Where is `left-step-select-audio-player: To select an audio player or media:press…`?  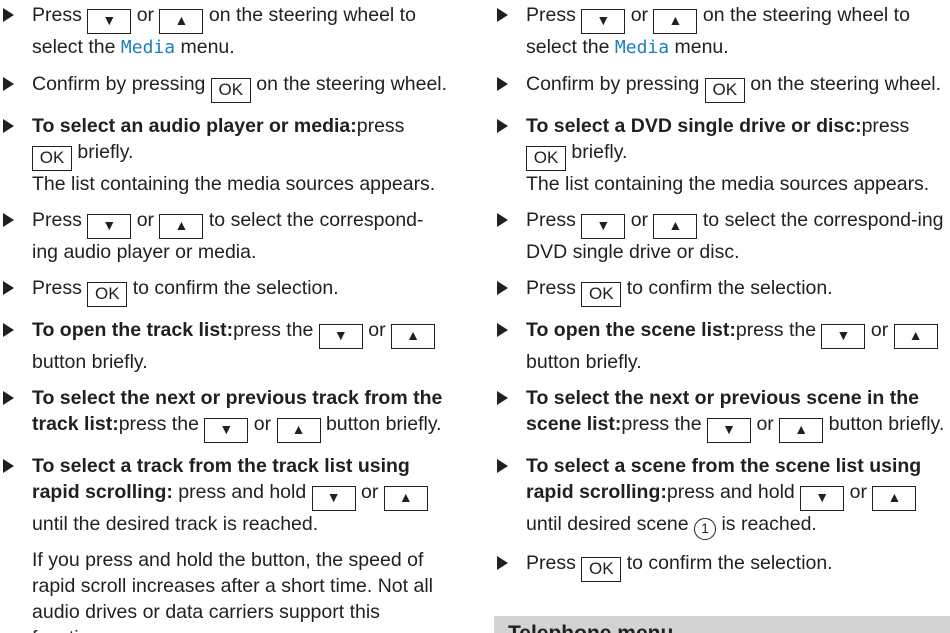
left-step-select-audio-player: To select an audio player or media:press… is located at coordinates (224, 155).